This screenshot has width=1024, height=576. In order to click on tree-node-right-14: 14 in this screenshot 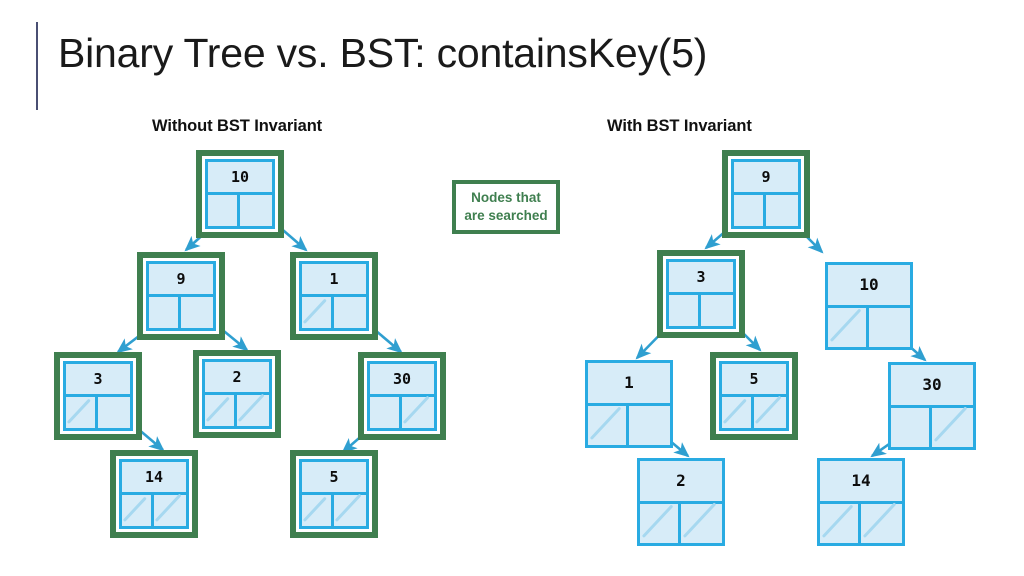, I will do `click(861, 502)`.